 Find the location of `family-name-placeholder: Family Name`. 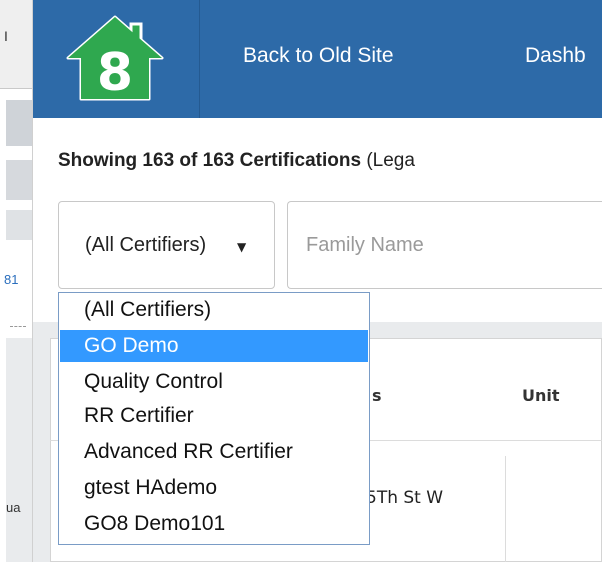

family-name-placeholder: Family Name is located at coordinates (365, 245).